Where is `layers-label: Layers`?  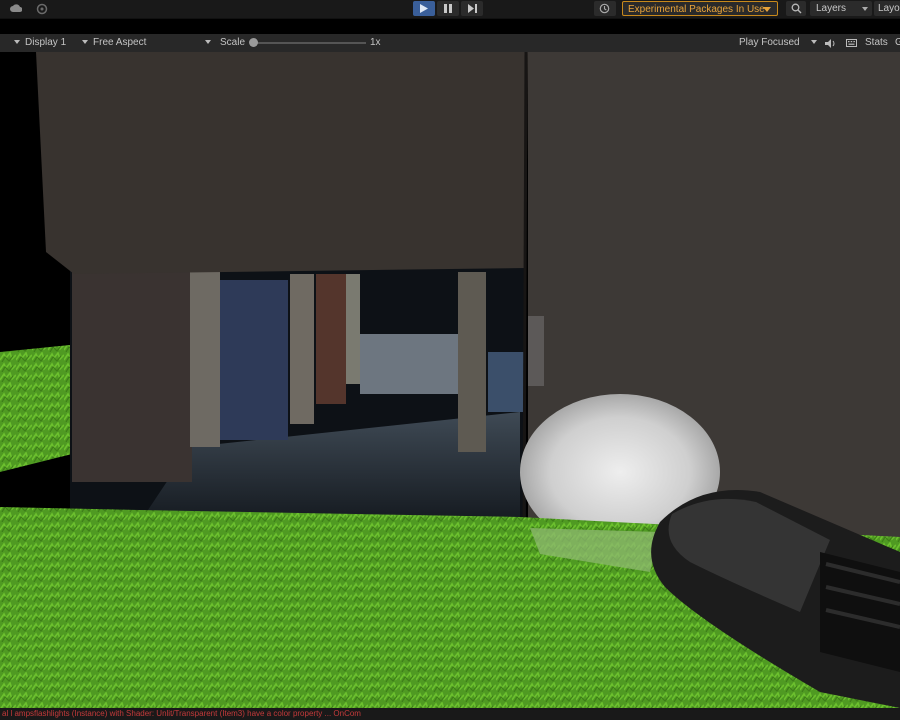 layers-label: Layers is located at coordinates (831, 8).